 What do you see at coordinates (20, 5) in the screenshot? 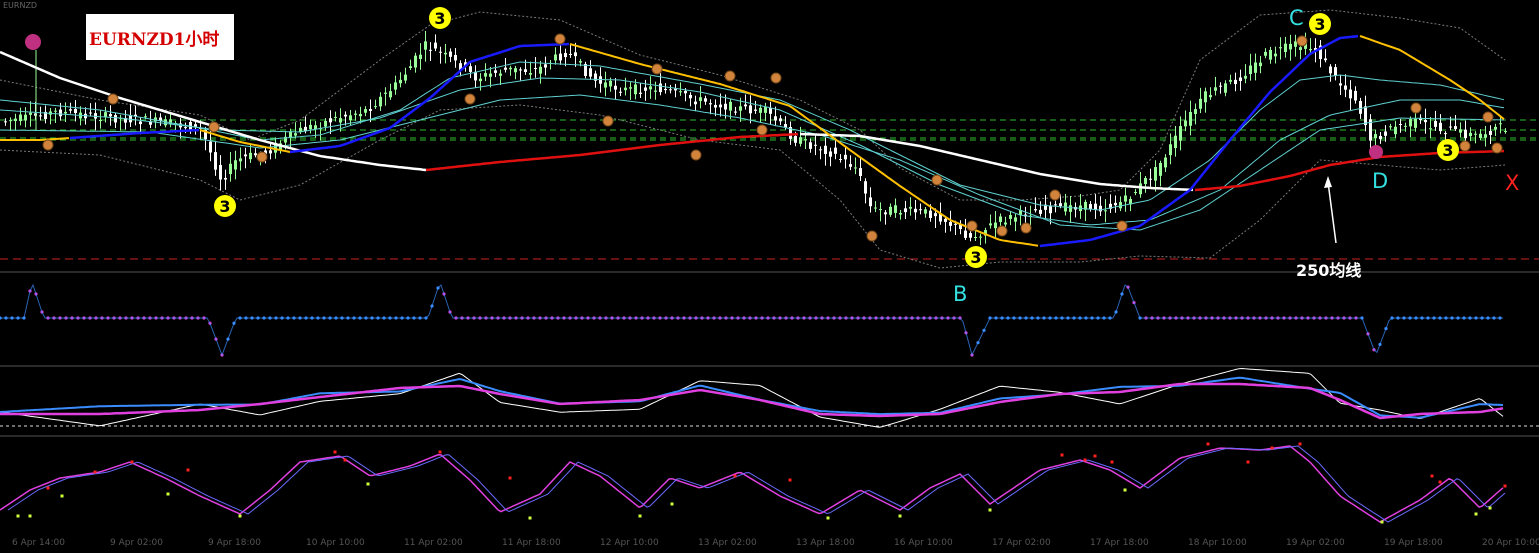
I see `symbol-label: EURNZD` at bounding box center [20, 5].